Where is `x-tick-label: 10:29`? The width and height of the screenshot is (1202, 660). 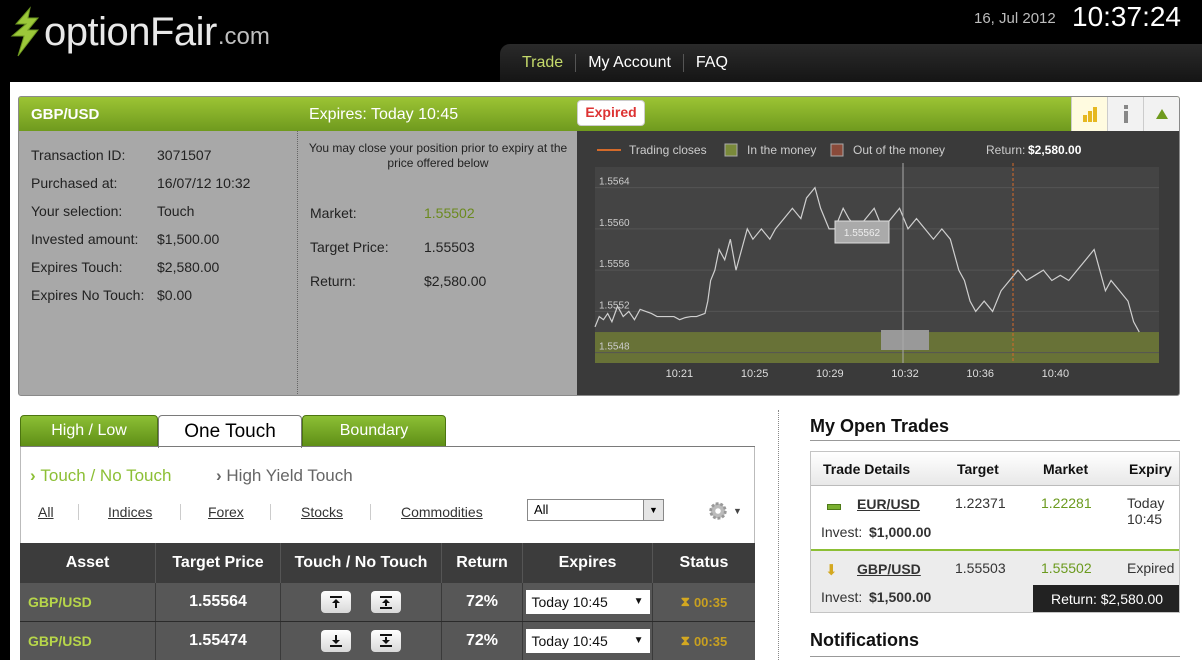 x-tick-label: 10:29 is located at coordinates (830, 374).